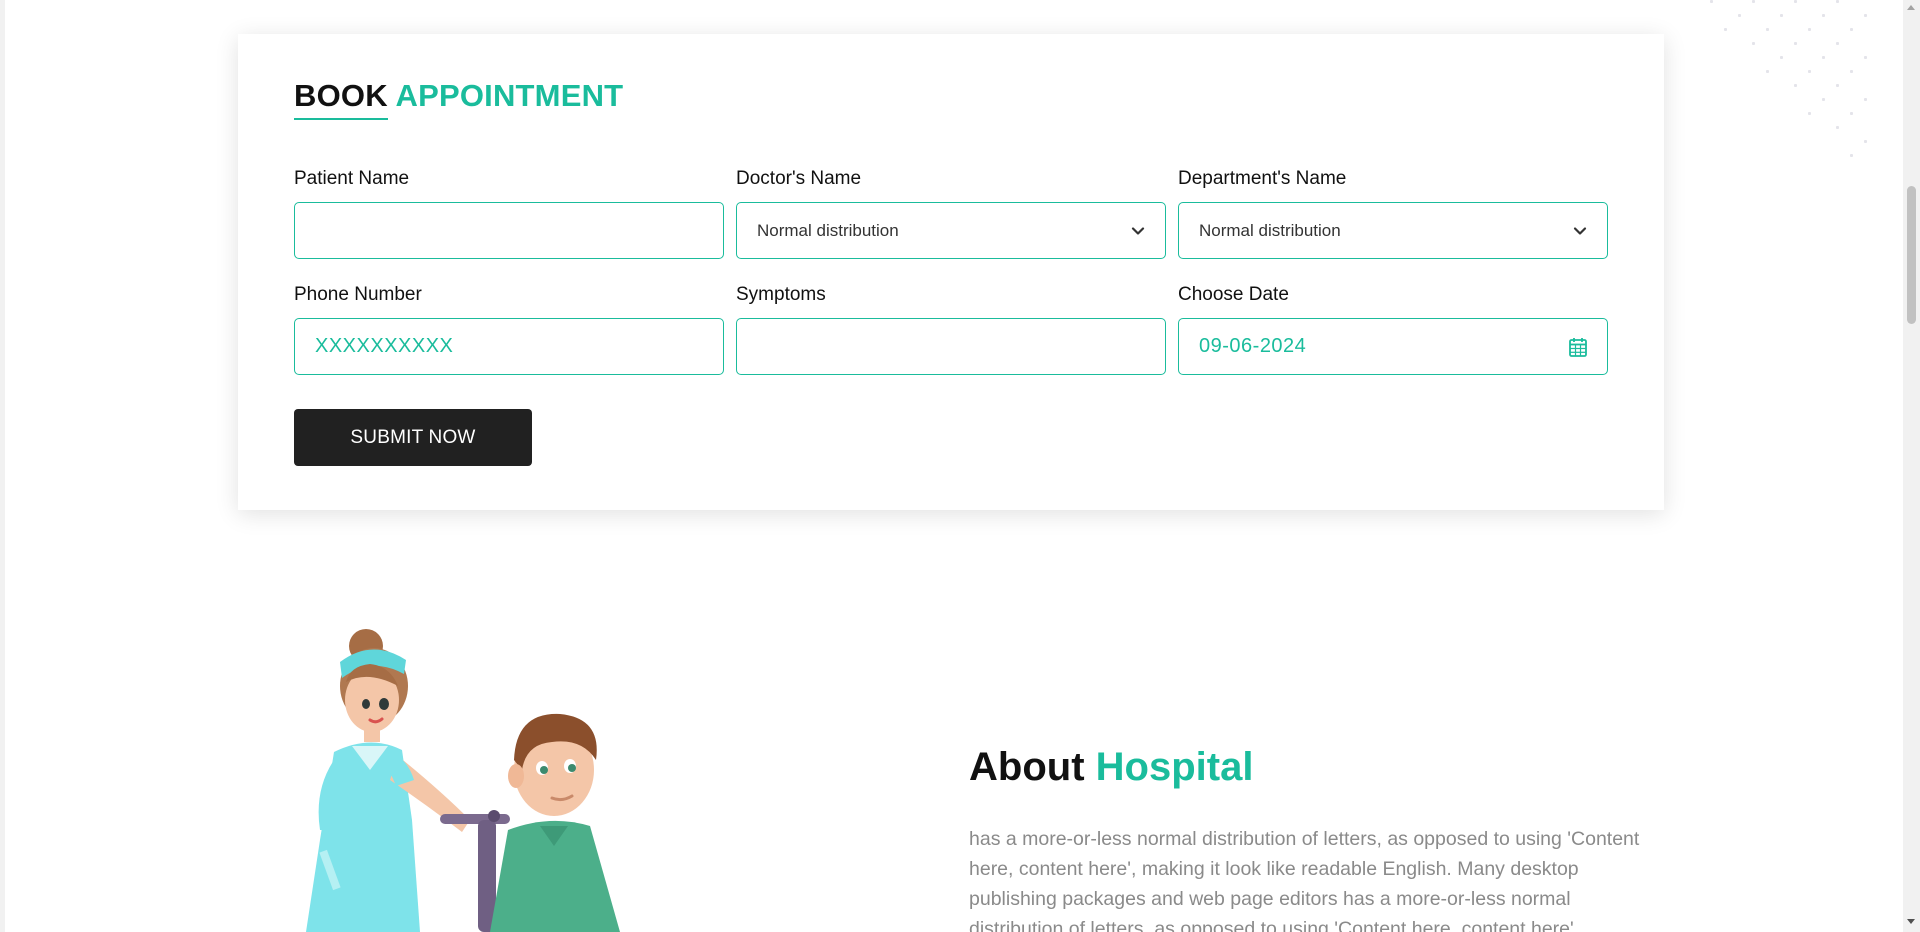 This screenshot has width=1920, height=932. I want to click on page-left-edge, so click(2, 466).